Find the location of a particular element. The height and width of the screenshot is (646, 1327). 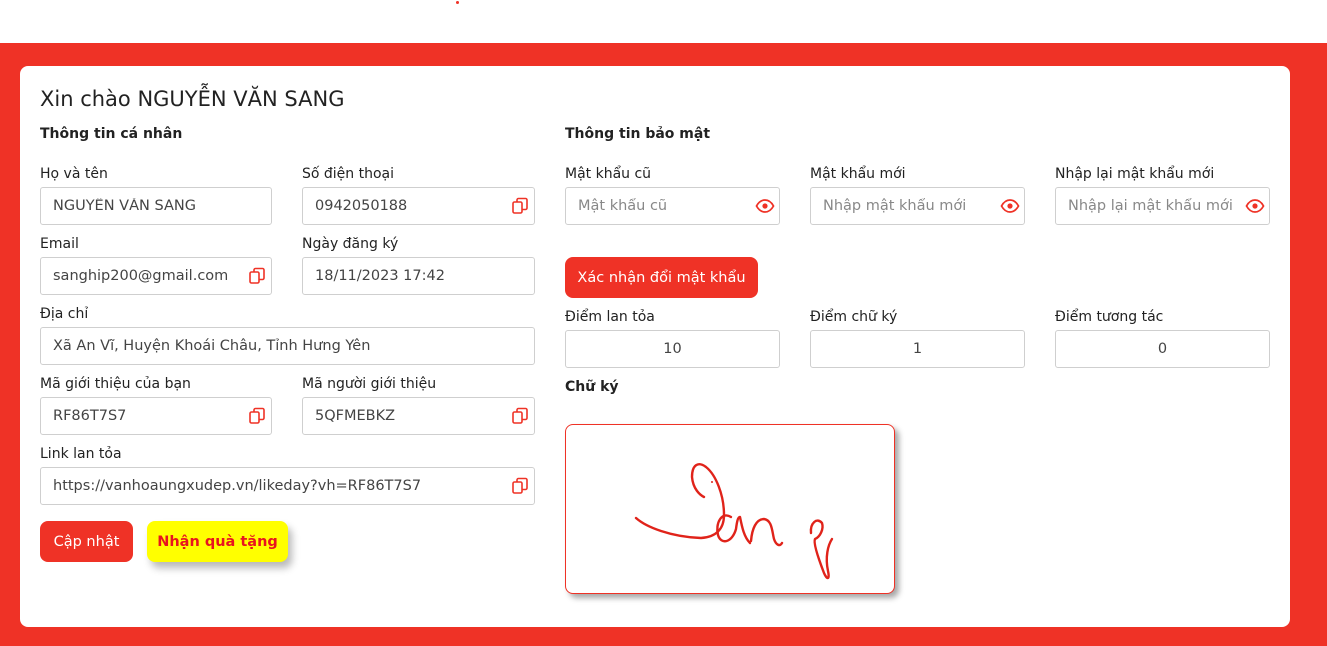

signature-points-field: 1 is located at coordinates (917, 349).